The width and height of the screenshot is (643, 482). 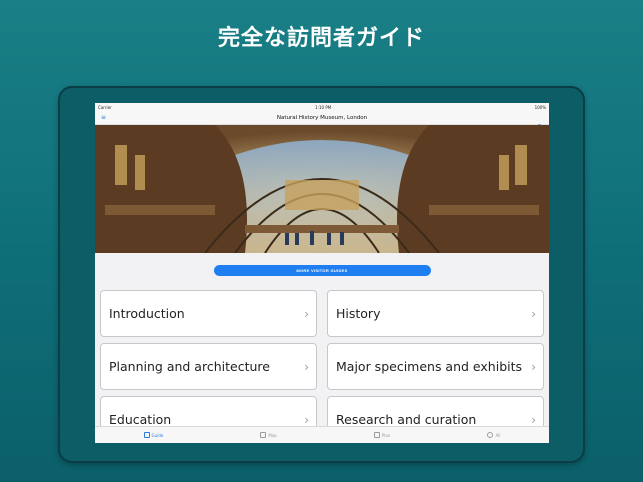 What do you see at coordinates (208, 313) in the screenshot?
I see `topic-card-introduction: Introduction ›` at bounding box center [208, 313].